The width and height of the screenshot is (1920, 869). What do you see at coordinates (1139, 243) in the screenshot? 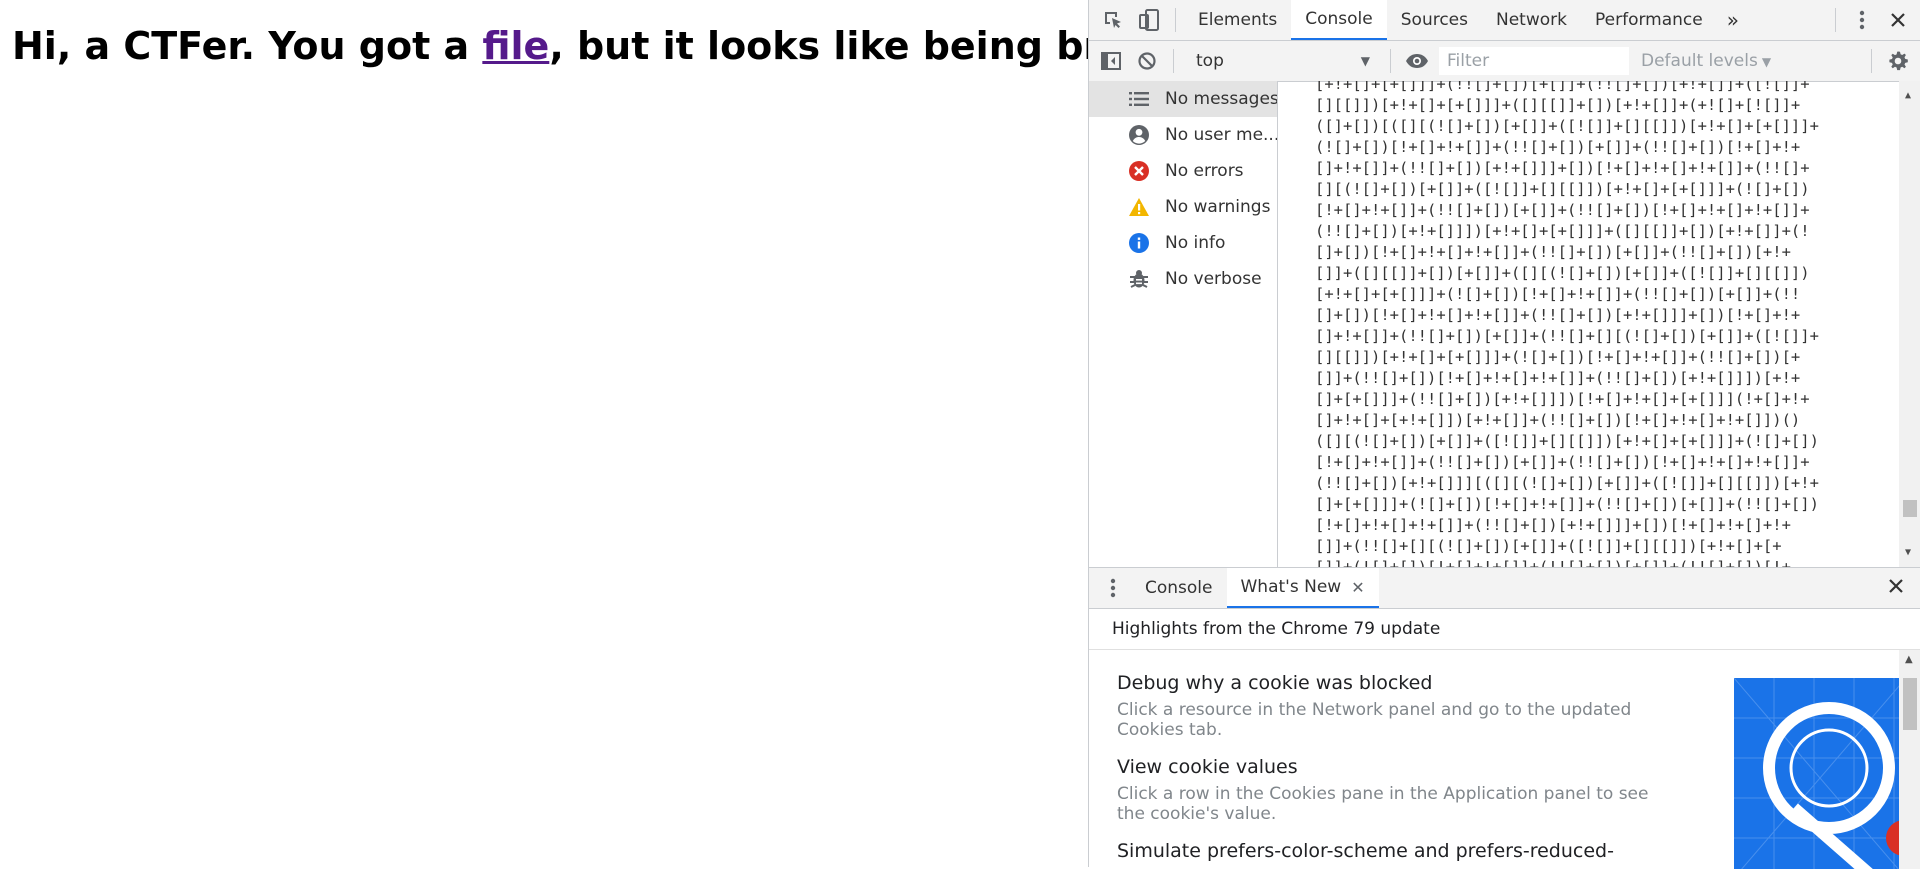
I see `info-icon` at bounding box center [1139, 243].